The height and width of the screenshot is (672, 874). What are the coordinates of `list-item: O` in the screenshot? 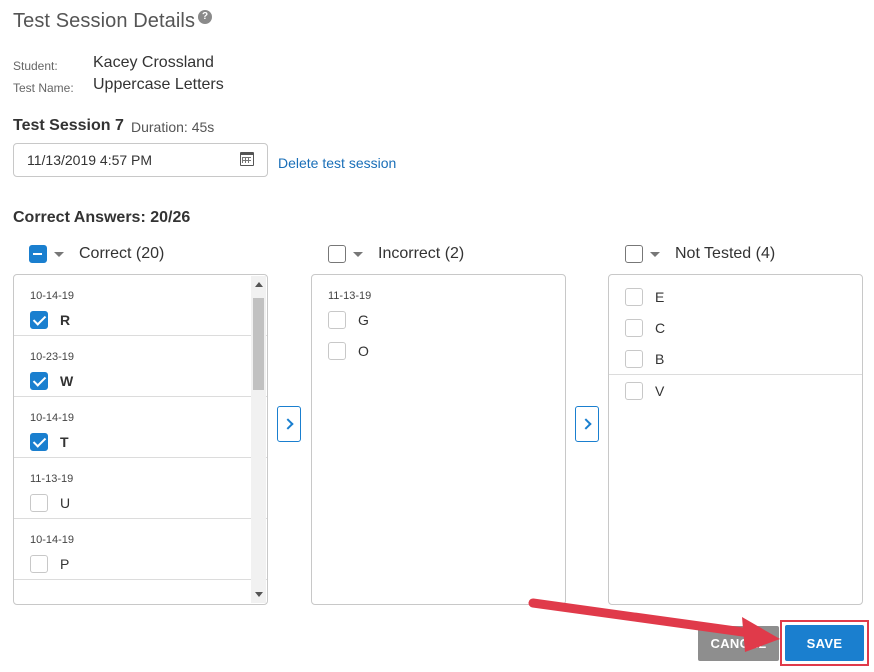 It's located at (438, 350).